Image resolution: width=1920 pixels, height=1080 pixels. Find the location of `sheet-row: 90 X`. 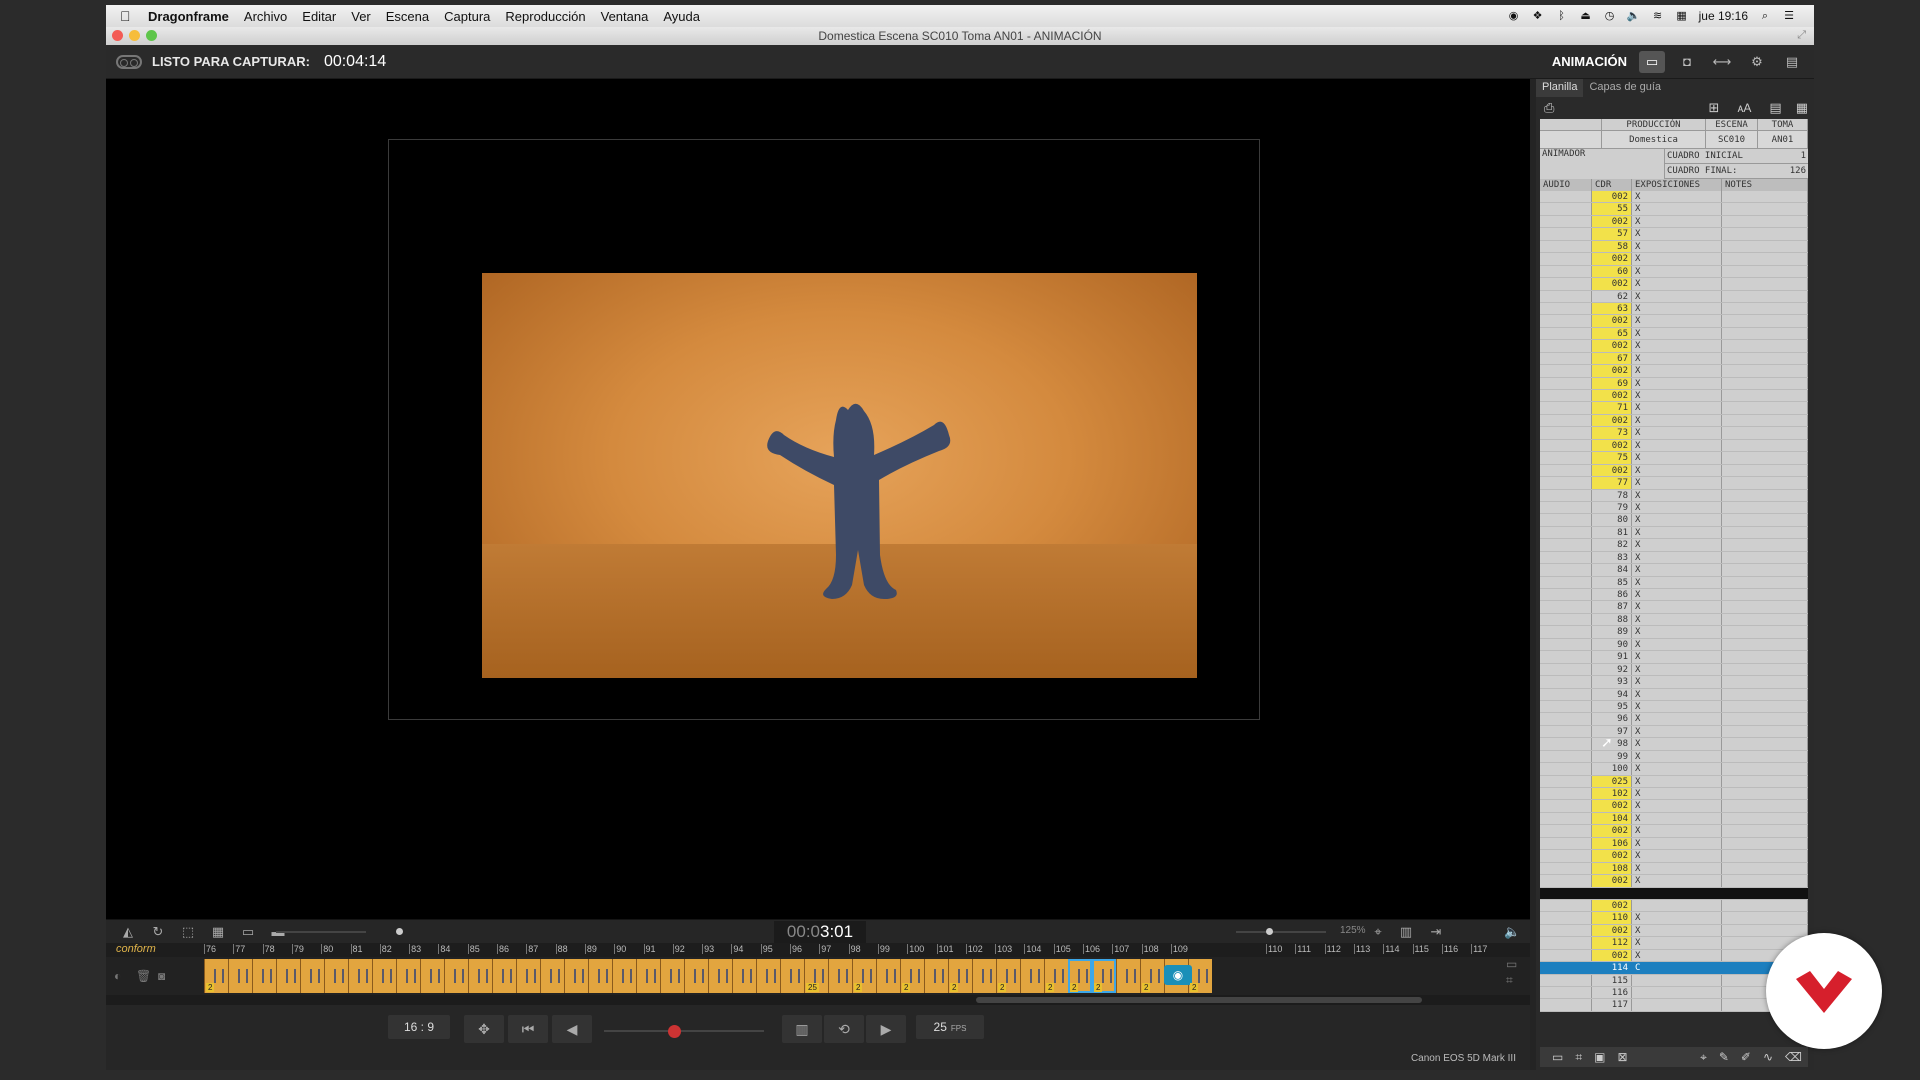

sheet-row: 90 X is located at coordinates (1674, 645).